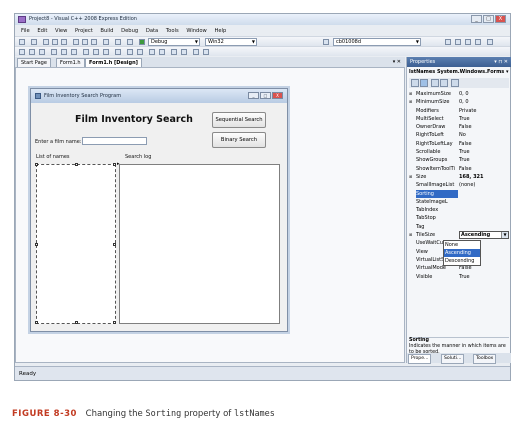 This screenshot has height=429, width=526. I want to click on events-icon, so click(444, 83).